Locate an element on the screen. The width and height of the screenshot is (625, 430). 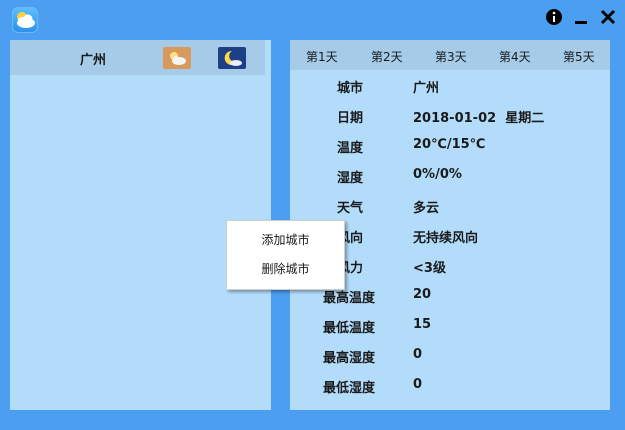
value-wind-force: <3级 is located at coordinates (429, 268).